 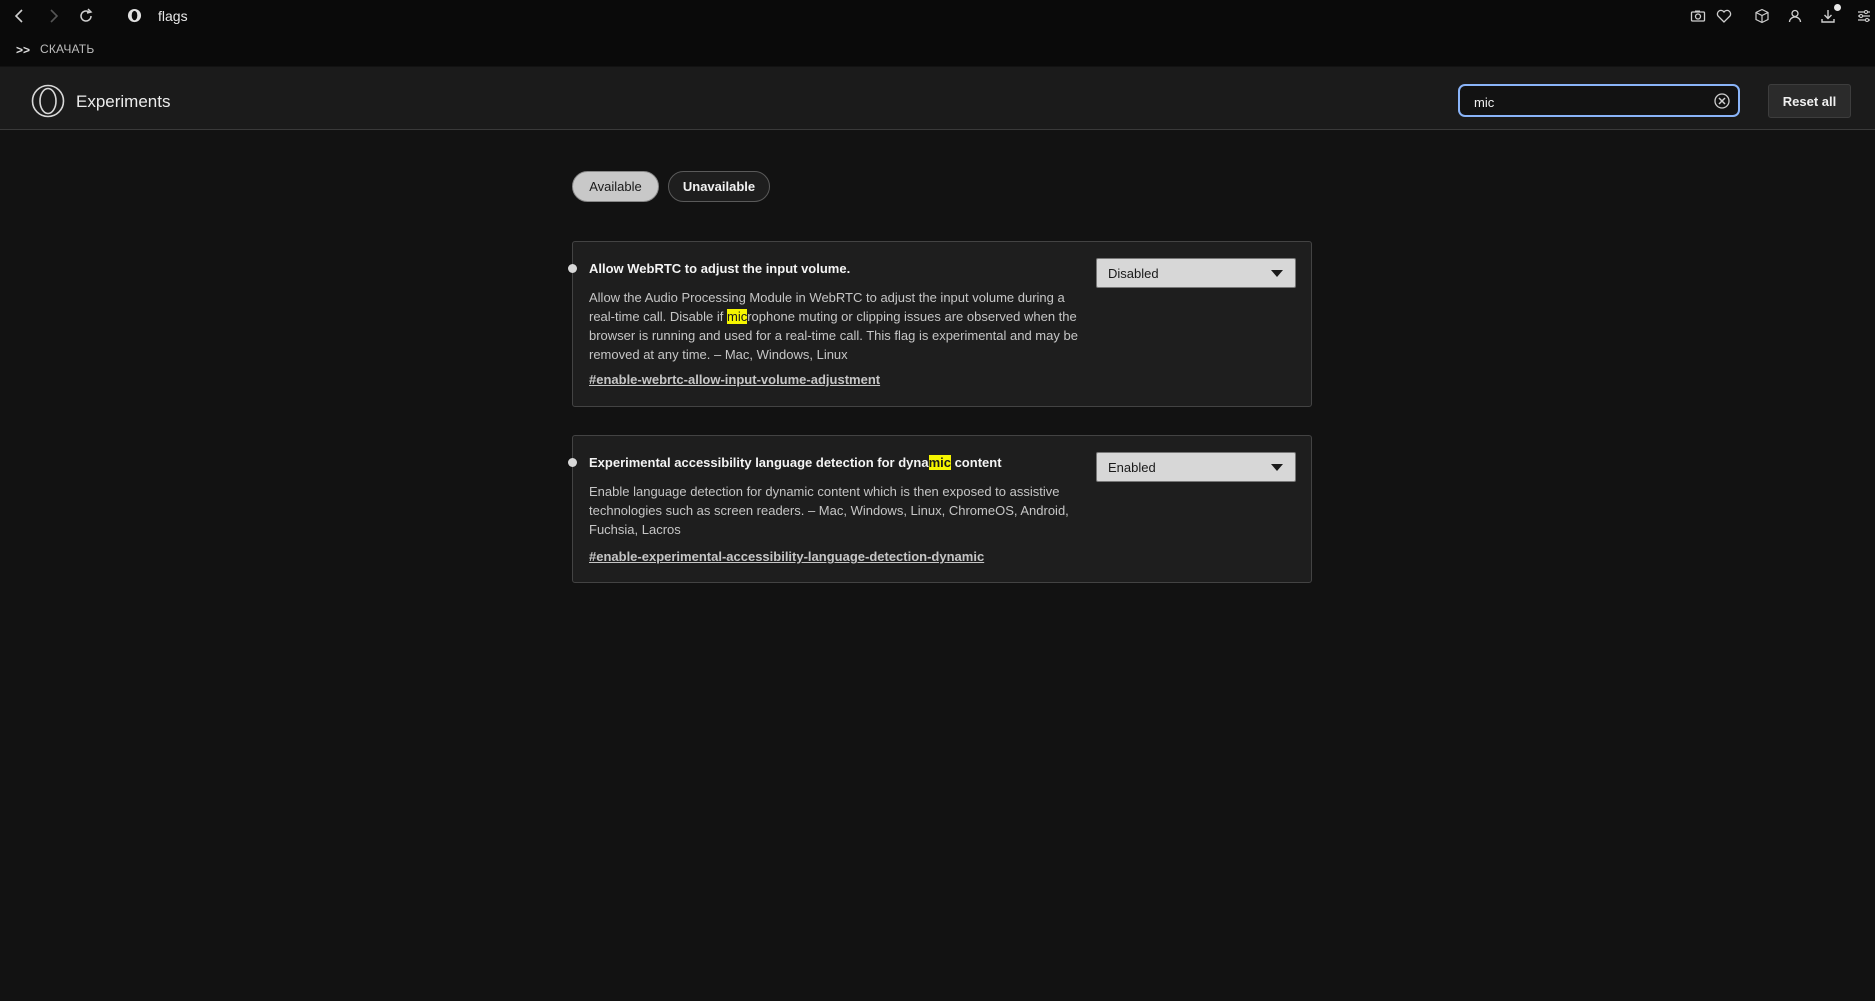 I want to click on reload-icon, so click(x=86, y=16).